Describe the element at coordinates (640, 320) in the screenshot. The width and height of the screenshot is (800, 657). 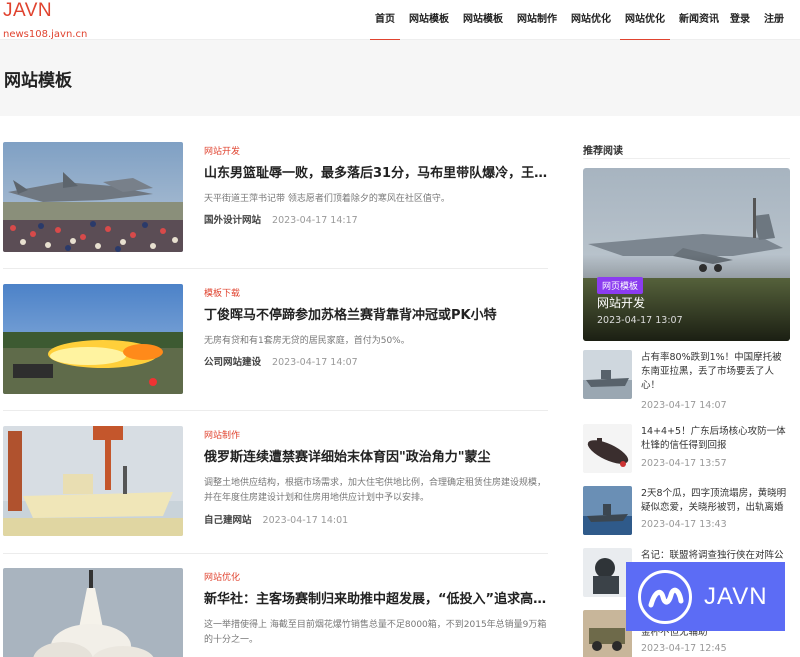
I see `feature-date: 2023-04-17 13:07` at that location.